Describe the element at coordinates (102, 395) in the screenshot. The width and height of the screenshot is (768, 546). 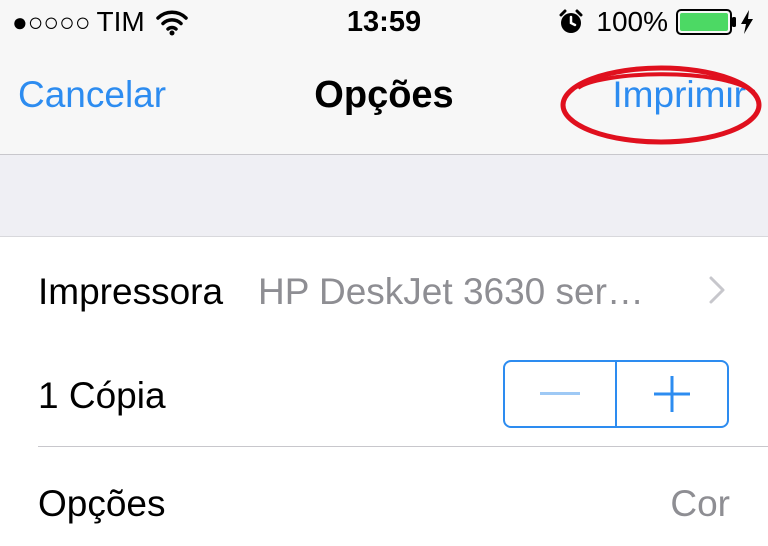
I see `copies-label: 1 Cópia` at that location.